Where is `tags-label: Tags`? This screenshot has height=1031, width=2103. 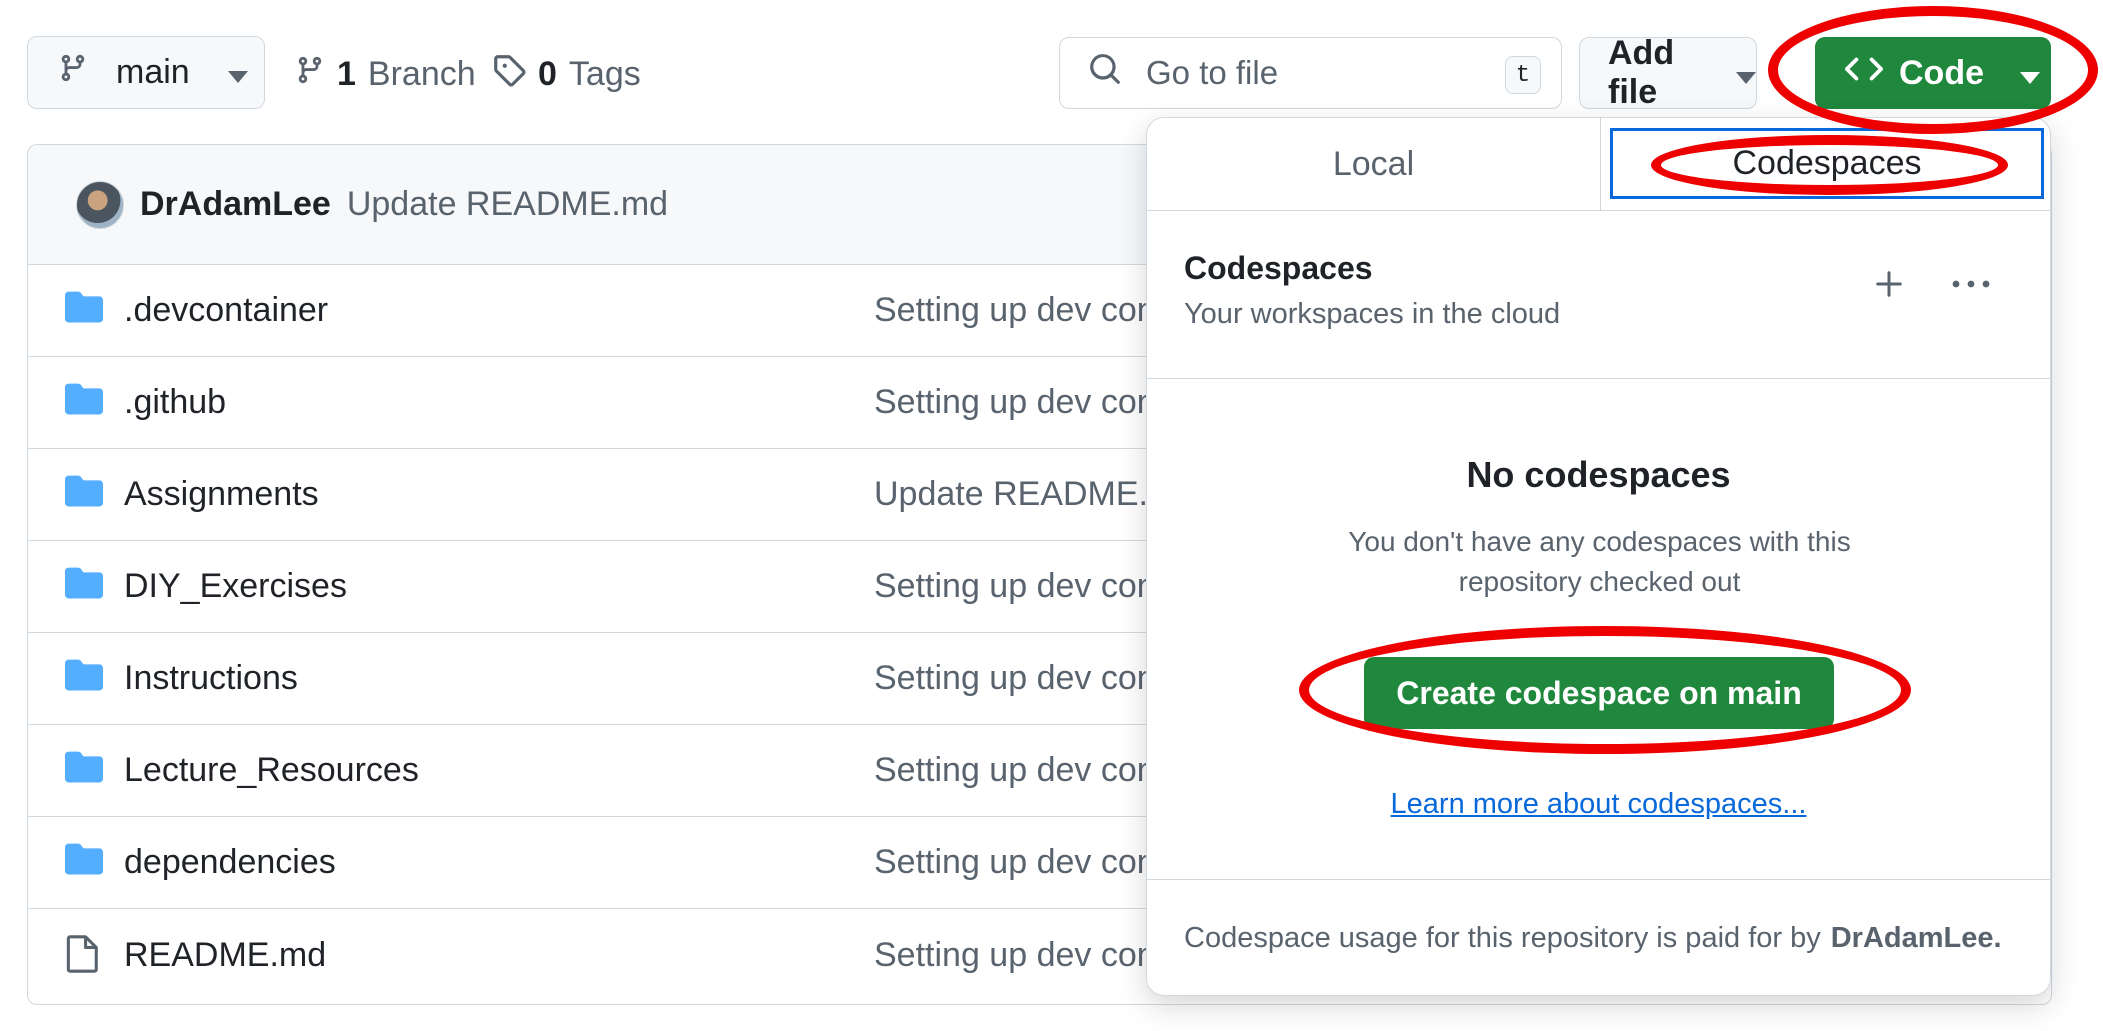
tags-label: Tags is located at coordinates (604, 73).